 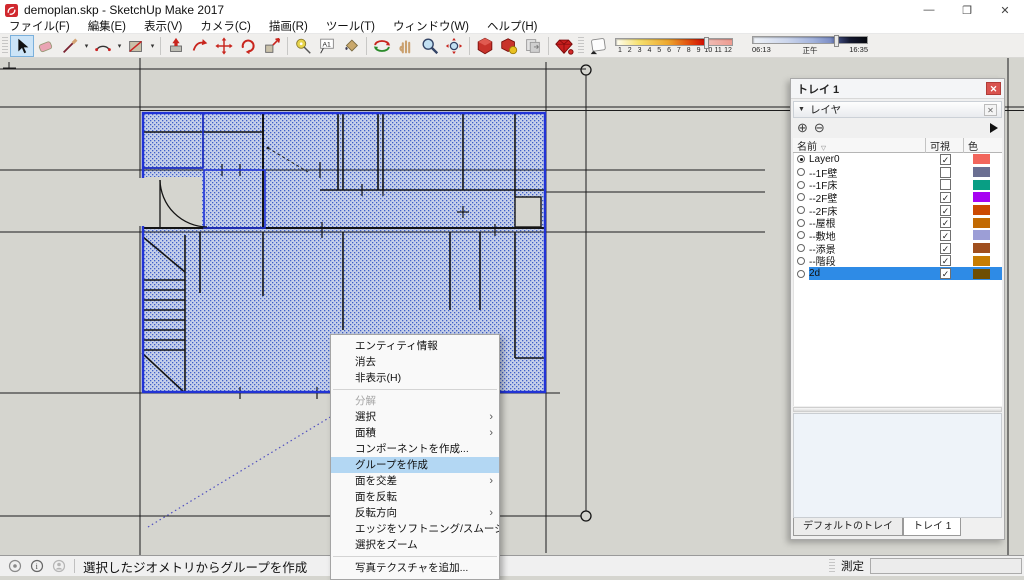 I want to click on rectangle-tool-button, so click(x=136, y=46).